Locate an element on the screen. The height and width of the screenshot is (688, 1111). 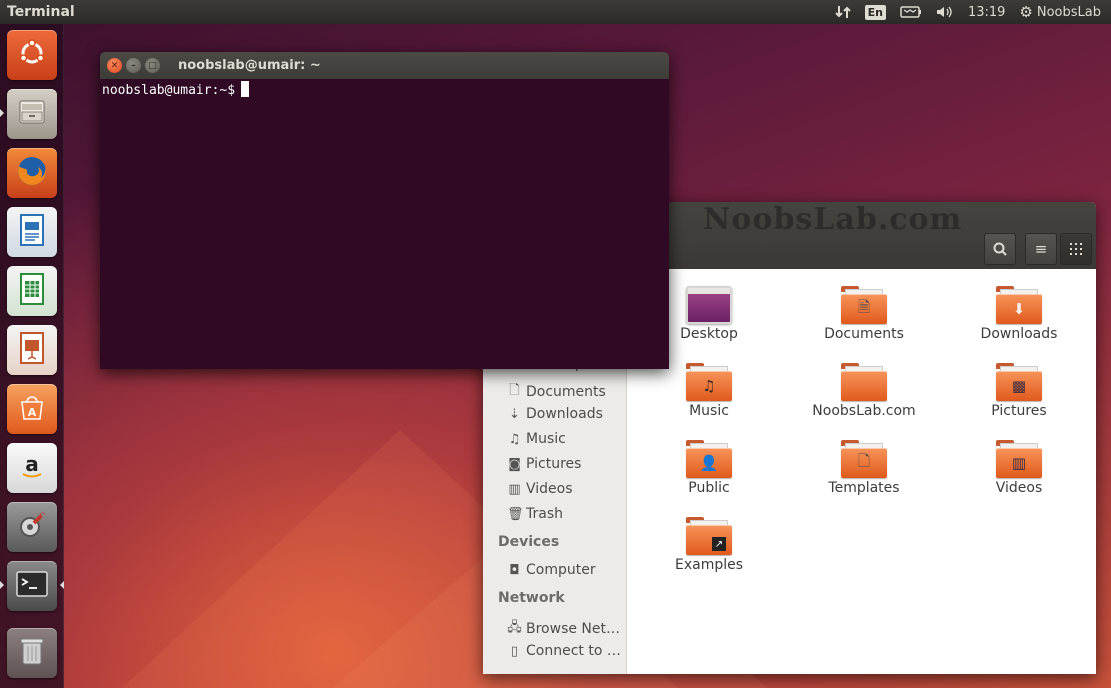
maximize-icon: □ is located at coordinates (152, 65).